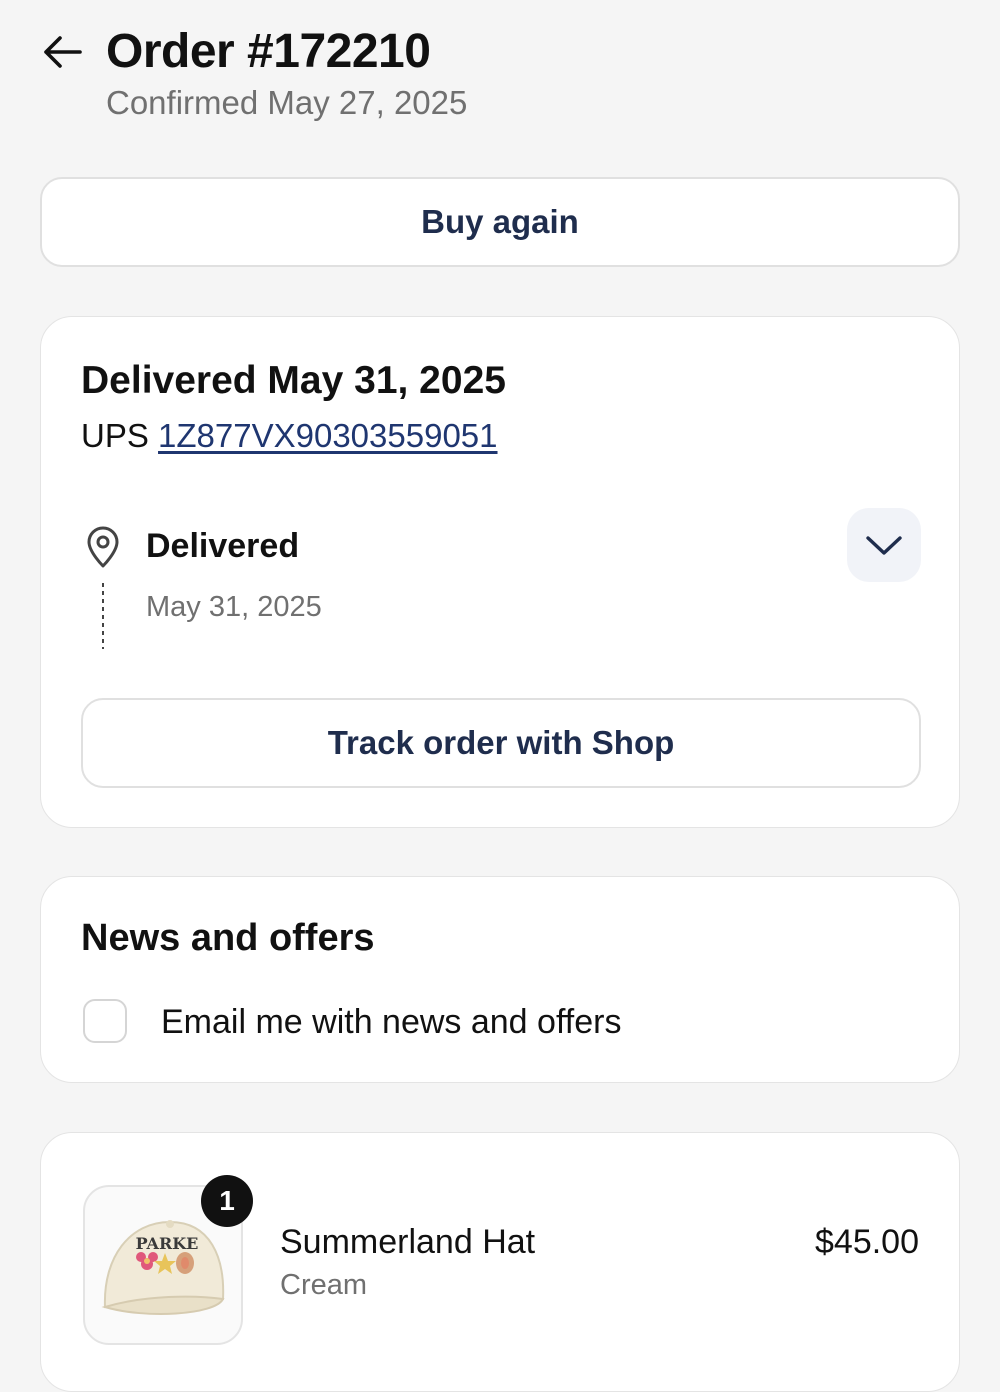  What do you see at coordinates (500, 77) in the screenshot?
I see `order-header: Order #172210 Confirmed May 27, 2025` at bounding box center [500, 77].